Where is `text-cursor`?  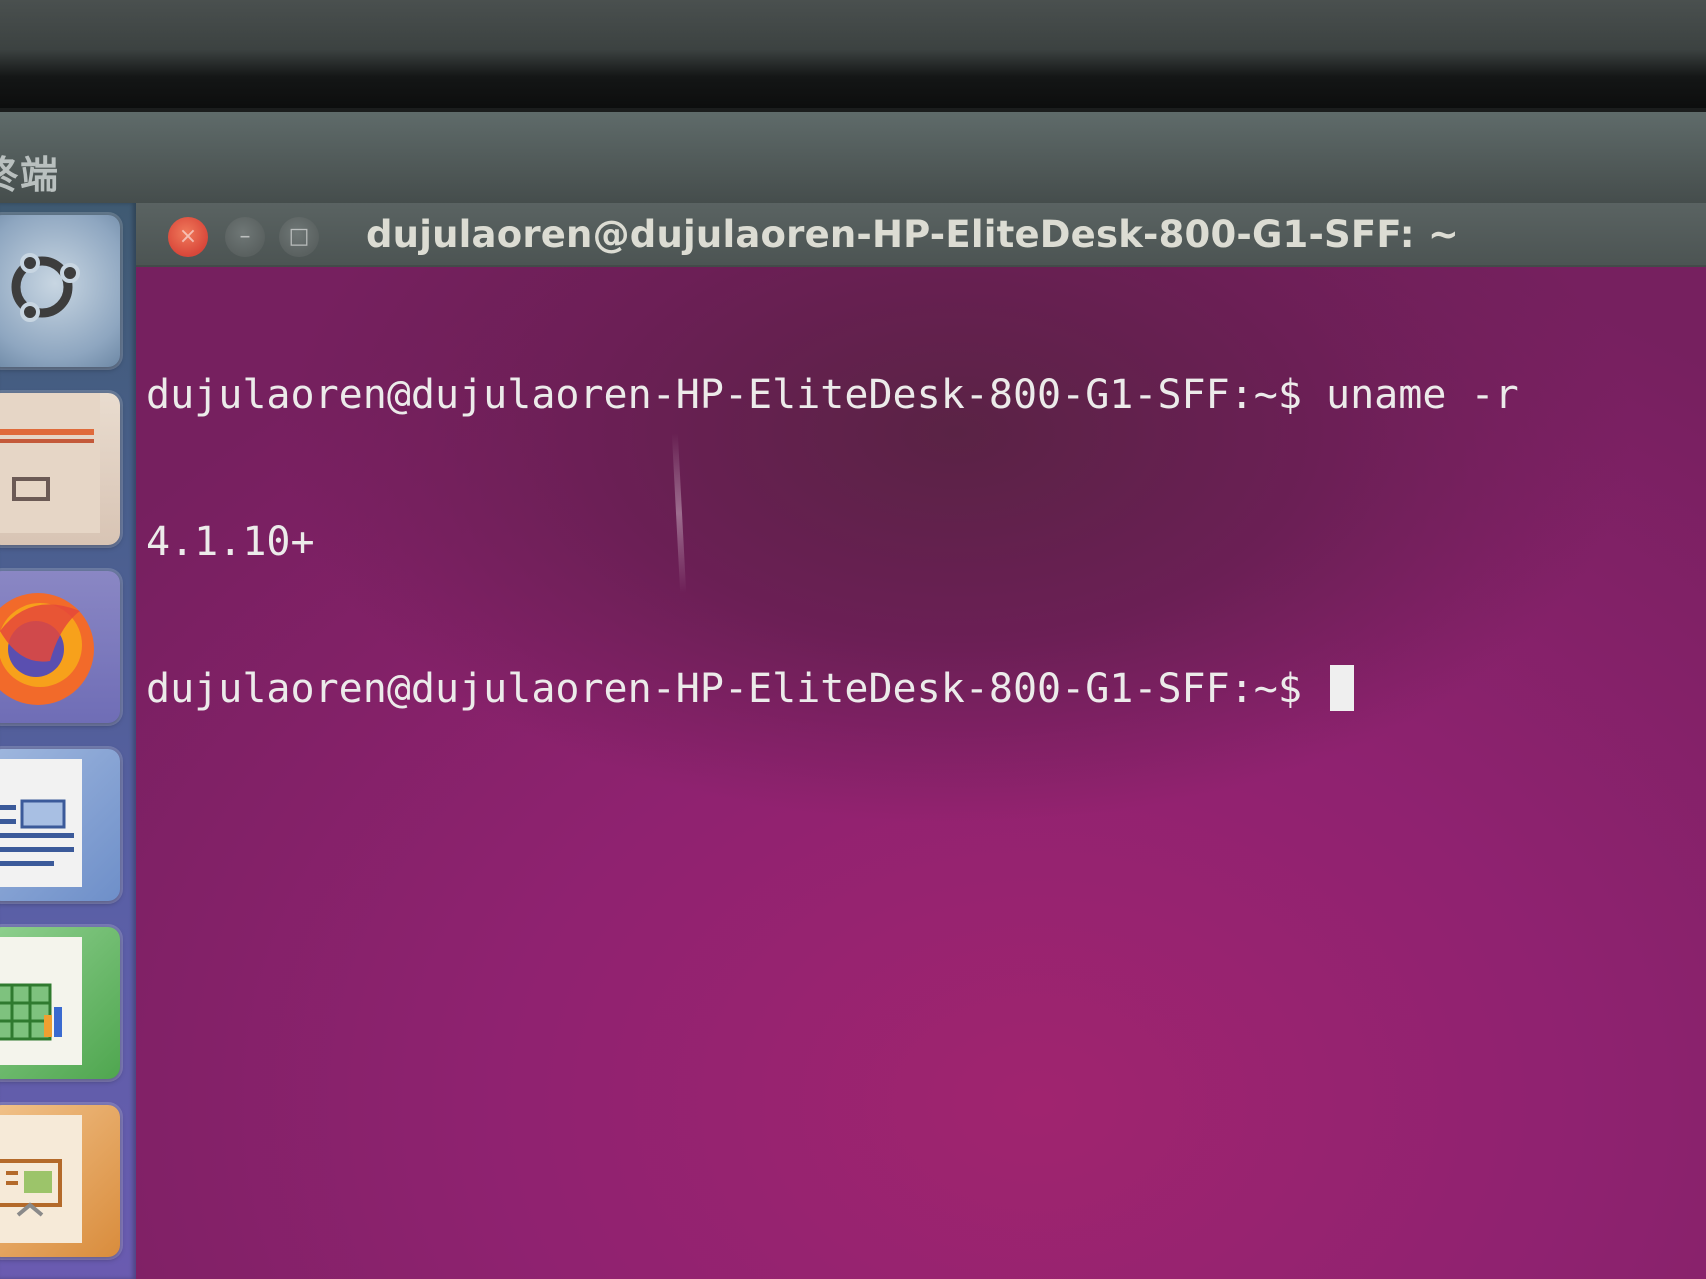
text-cursor is located at coordinates (1342, 688).